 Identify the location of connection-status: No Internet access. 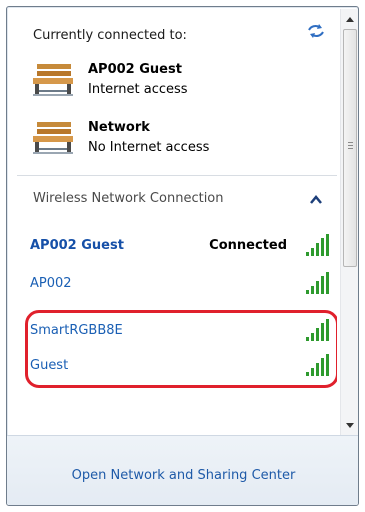
(149, 147).